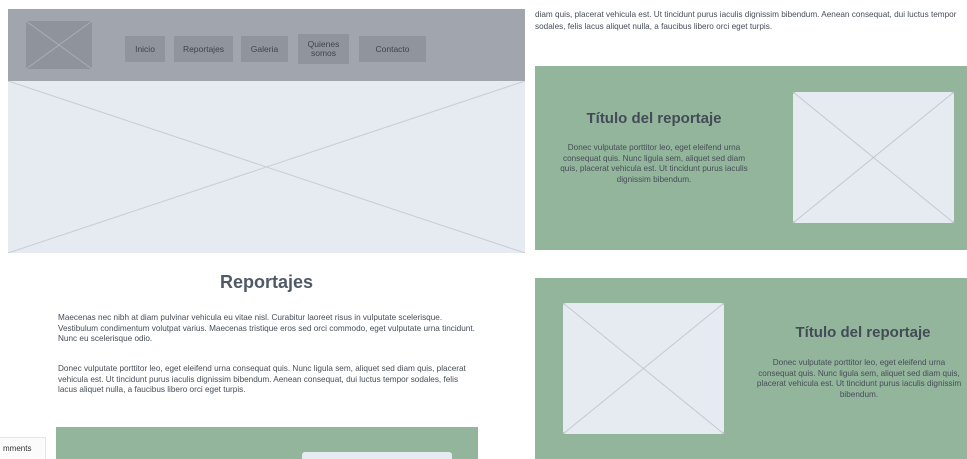 This screenshot has height=459, width=967. What do you see at coordinates (264, 49) in the screenshot?
I see `nav-item-galeria: Galeria` at bounding box center [264, 49].